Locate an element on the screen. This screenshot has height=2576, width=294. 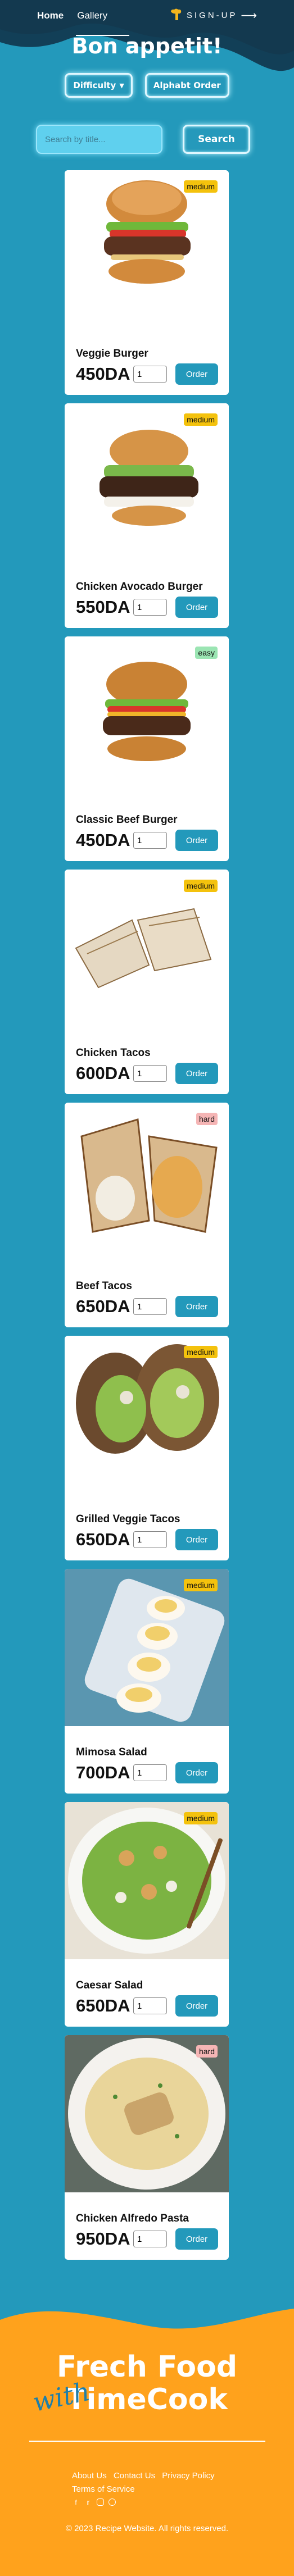
recipe-card: medium Veggie Burger 450DA Order is located at coordinates (147, 282).